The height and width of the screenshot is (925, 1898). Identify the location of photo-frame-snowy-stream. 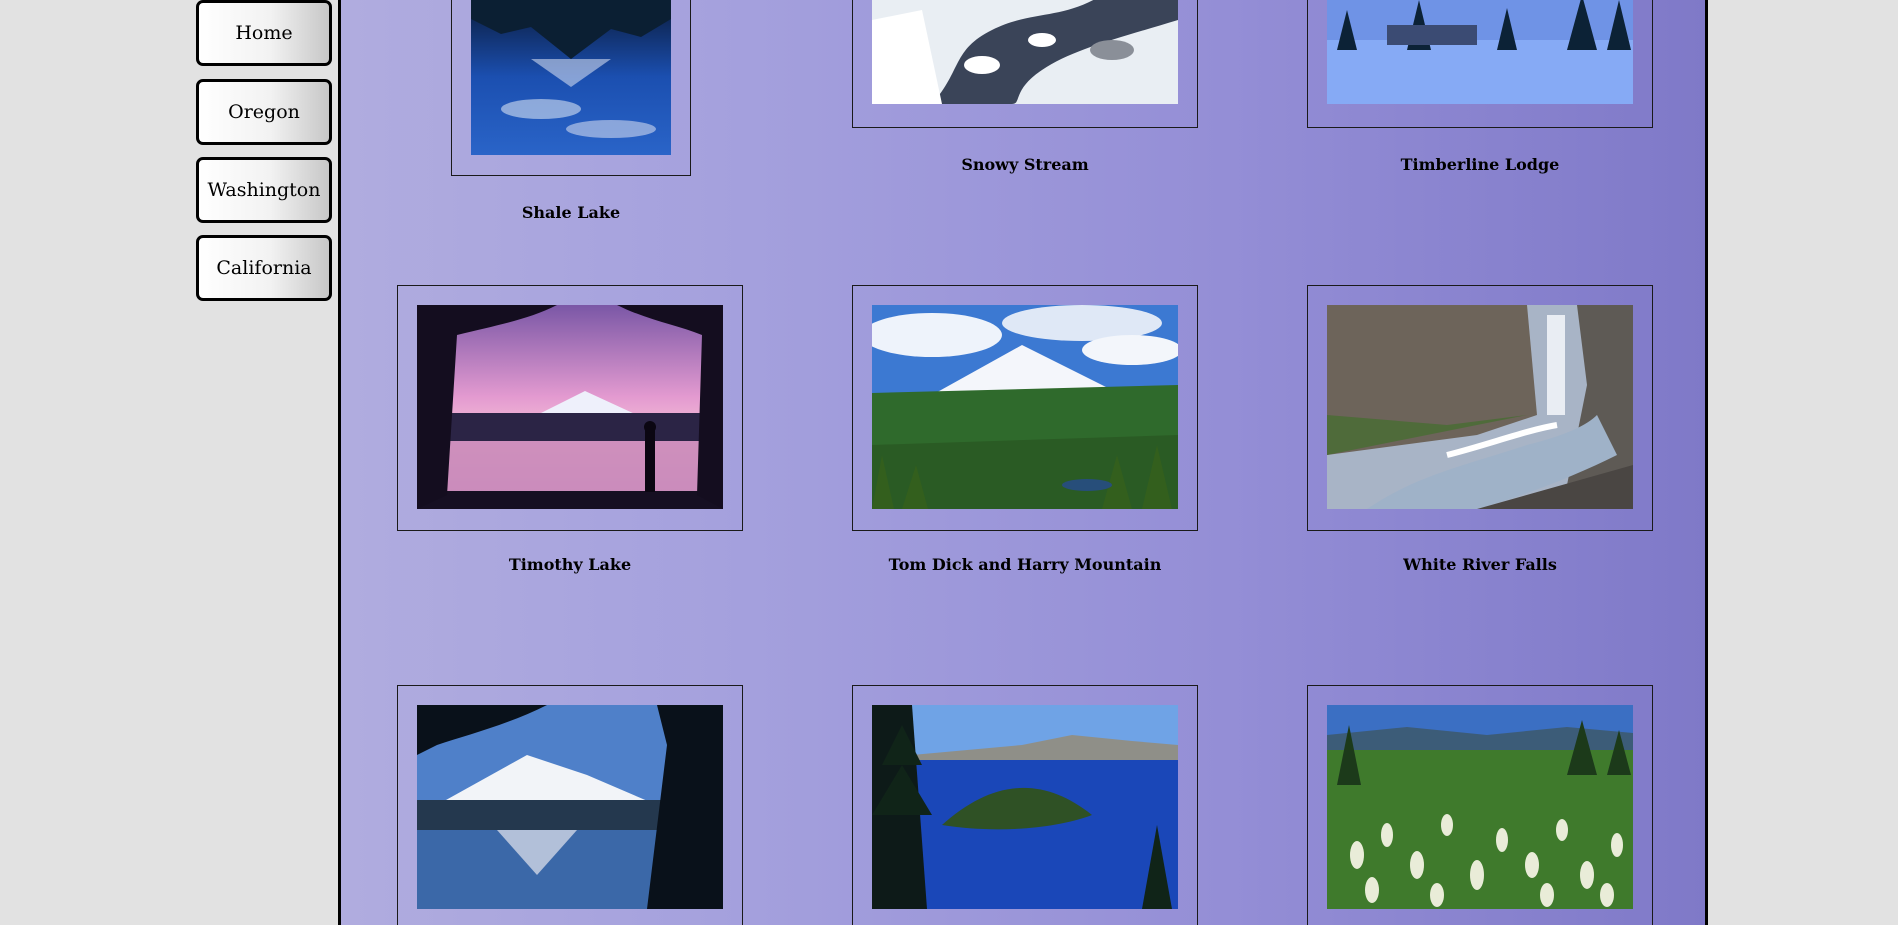
(1025, 64).